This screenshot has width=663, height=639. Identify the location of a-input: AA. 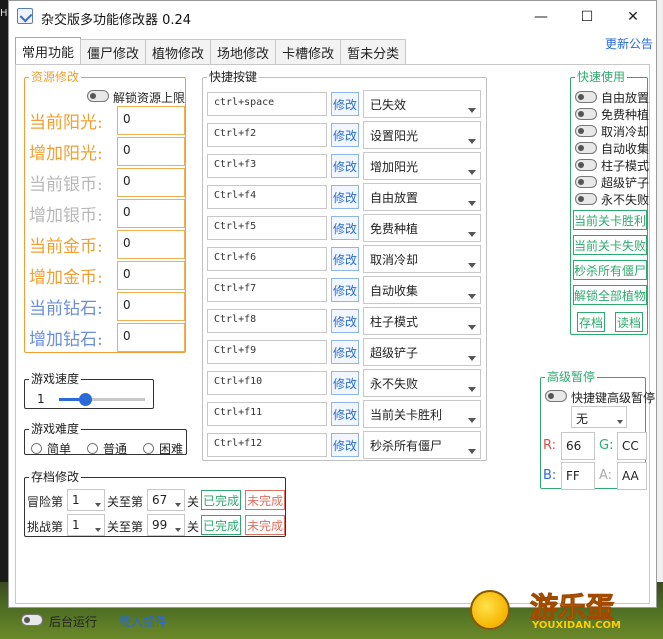
(632, 476).